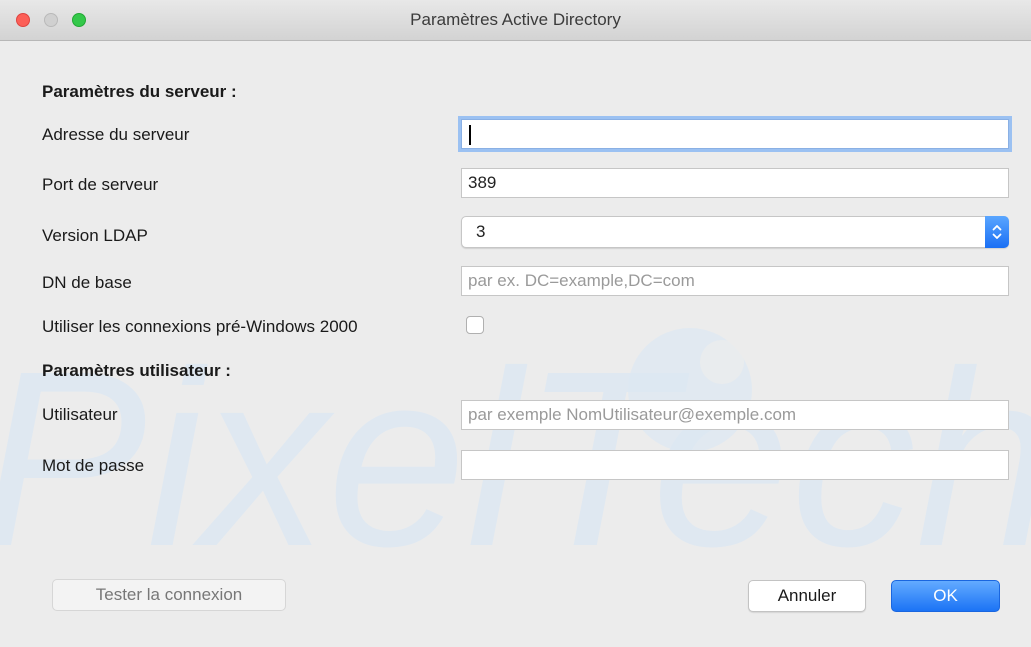  Describe the element at coordinates (95, 235) in the screenshot. I see `ldap-version-label: Version LDAP` at that location.